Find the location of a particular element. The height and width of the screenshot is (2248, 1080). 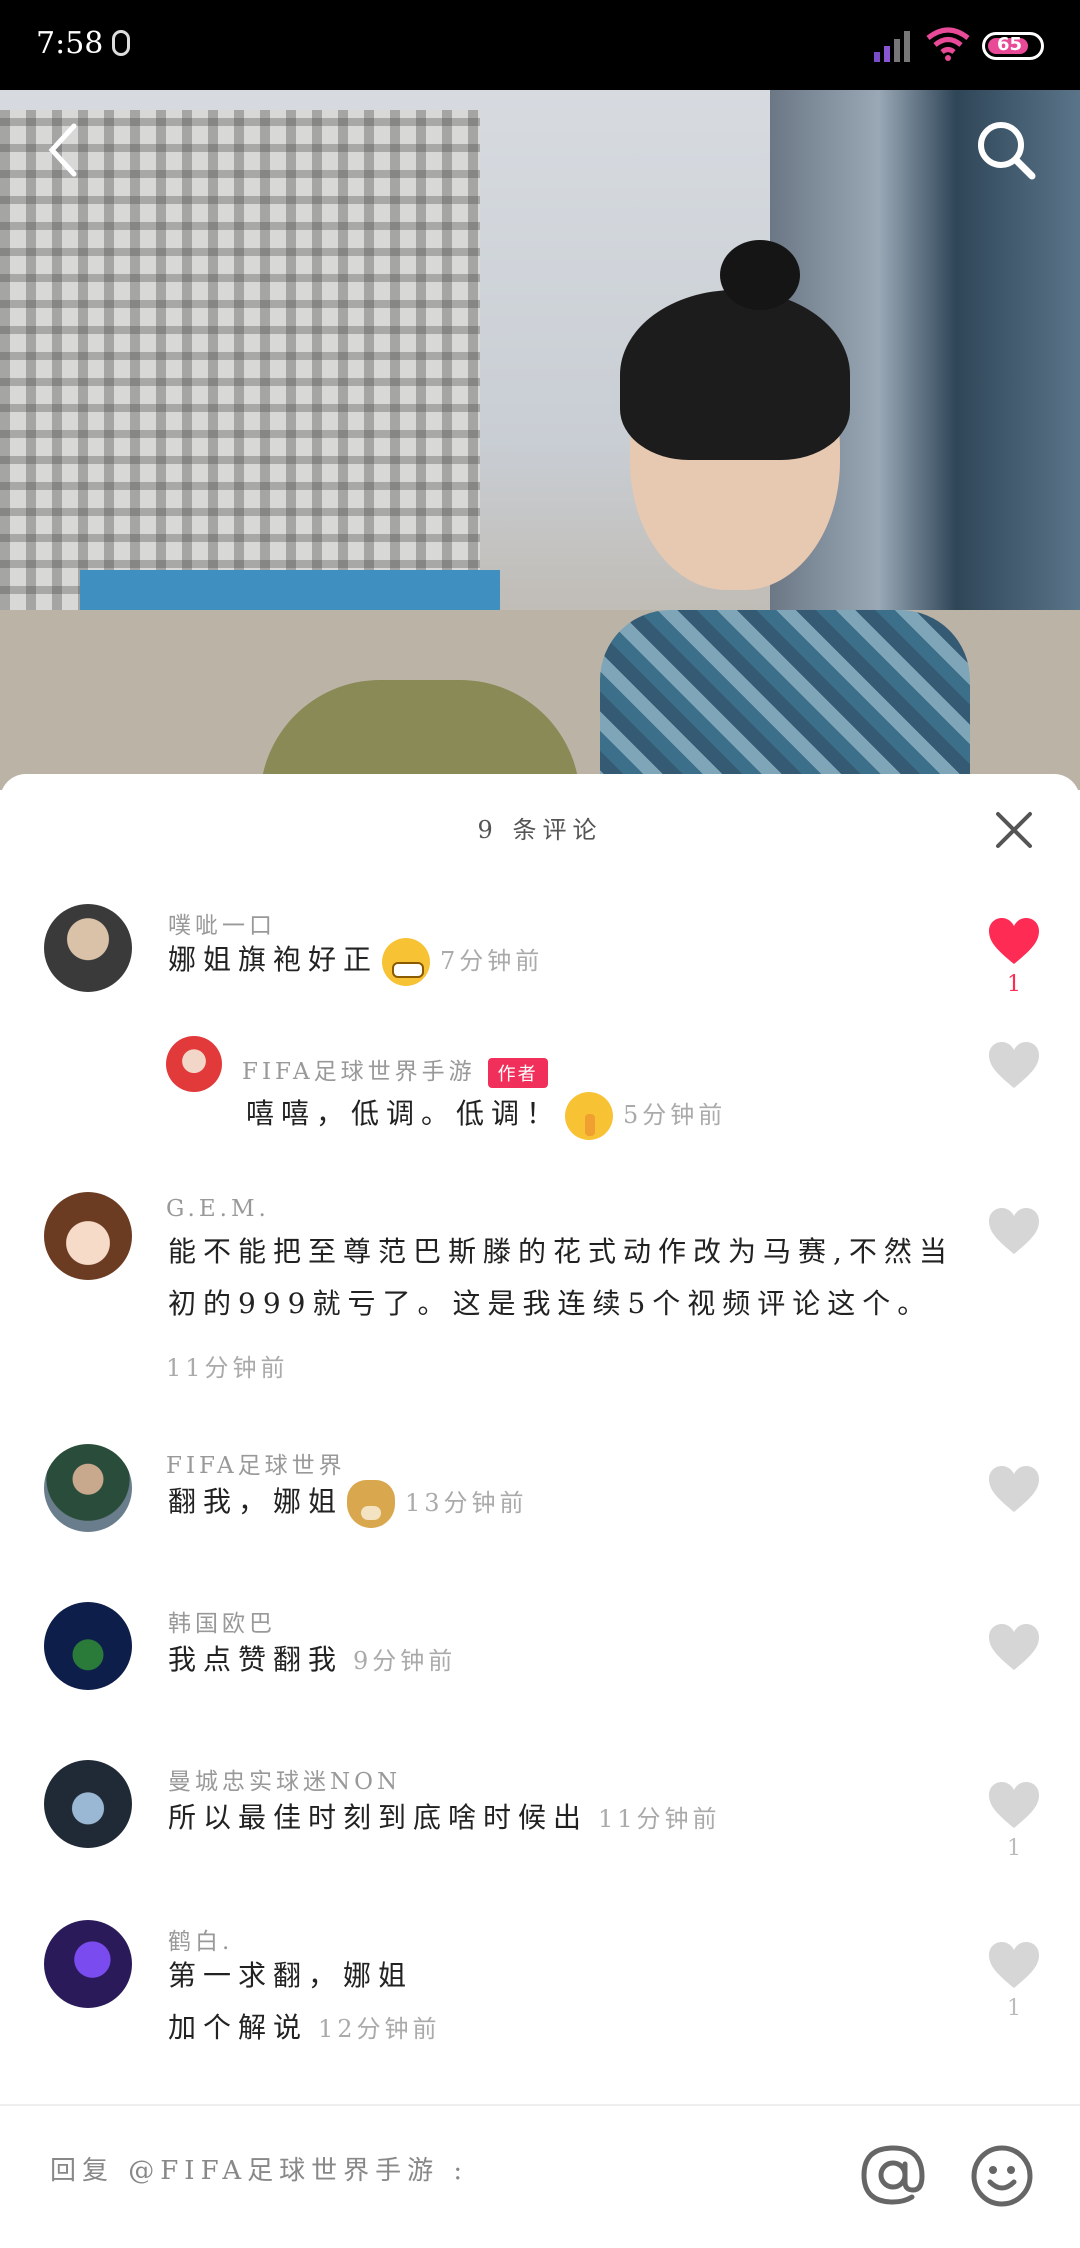

comment-time: 5分钟前 is located at coordinates (675, 1115).